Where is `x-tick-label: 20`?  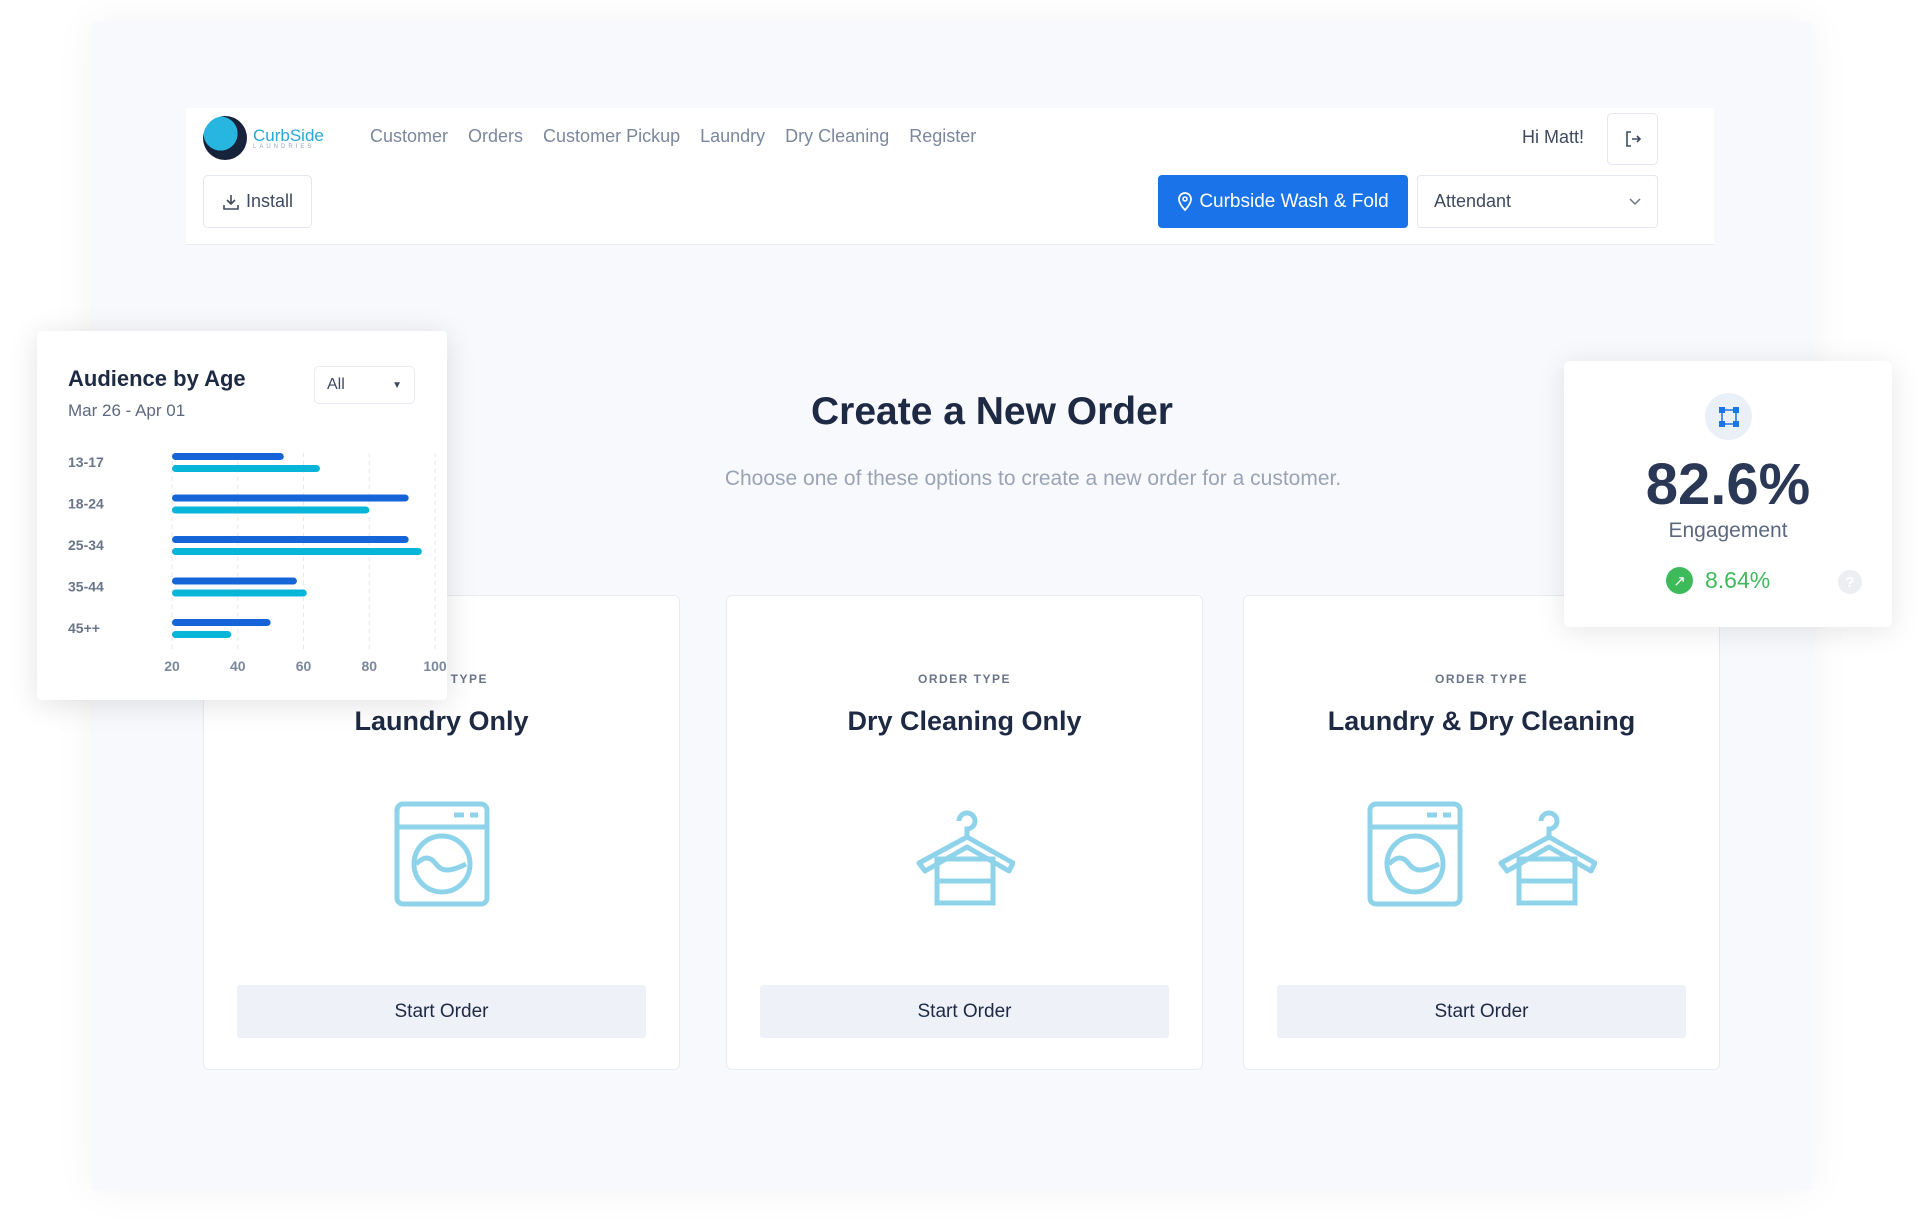
x-tick-label: 20 is located at coordinates (172, 666).